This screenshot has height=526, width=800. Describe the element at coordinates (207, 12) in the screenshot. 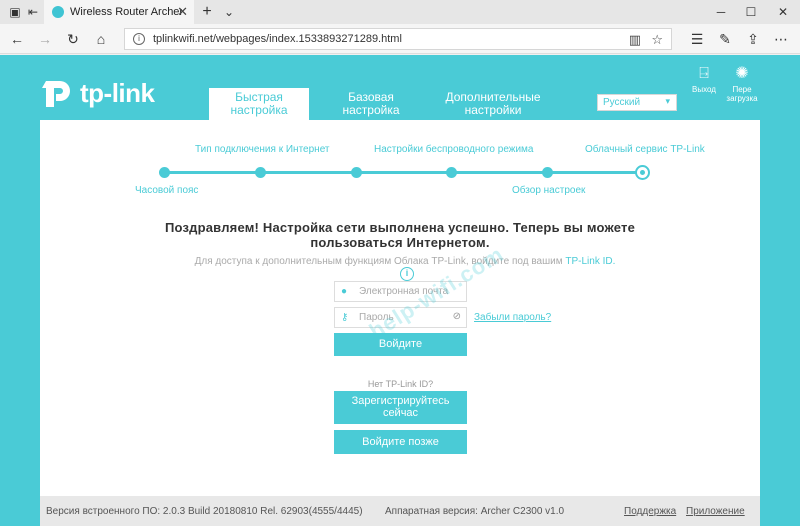

I see `new-tab-icon: +` at that location.